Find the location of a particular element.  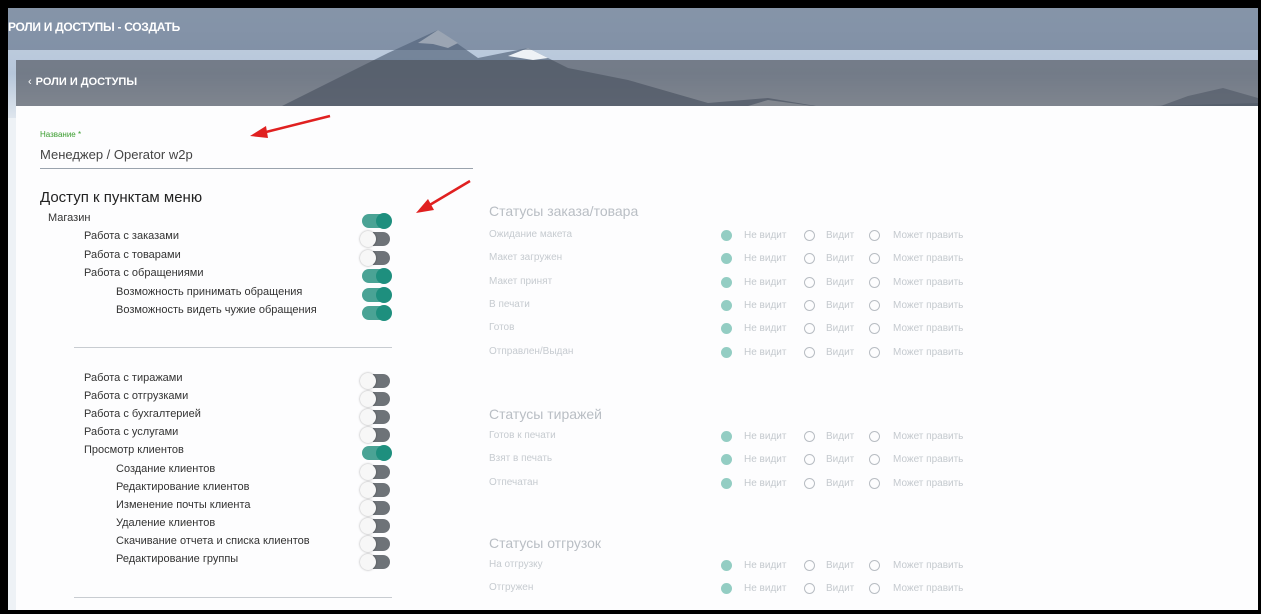

status-group-title: Статусы тиражей is located at coordinates (545, 414).